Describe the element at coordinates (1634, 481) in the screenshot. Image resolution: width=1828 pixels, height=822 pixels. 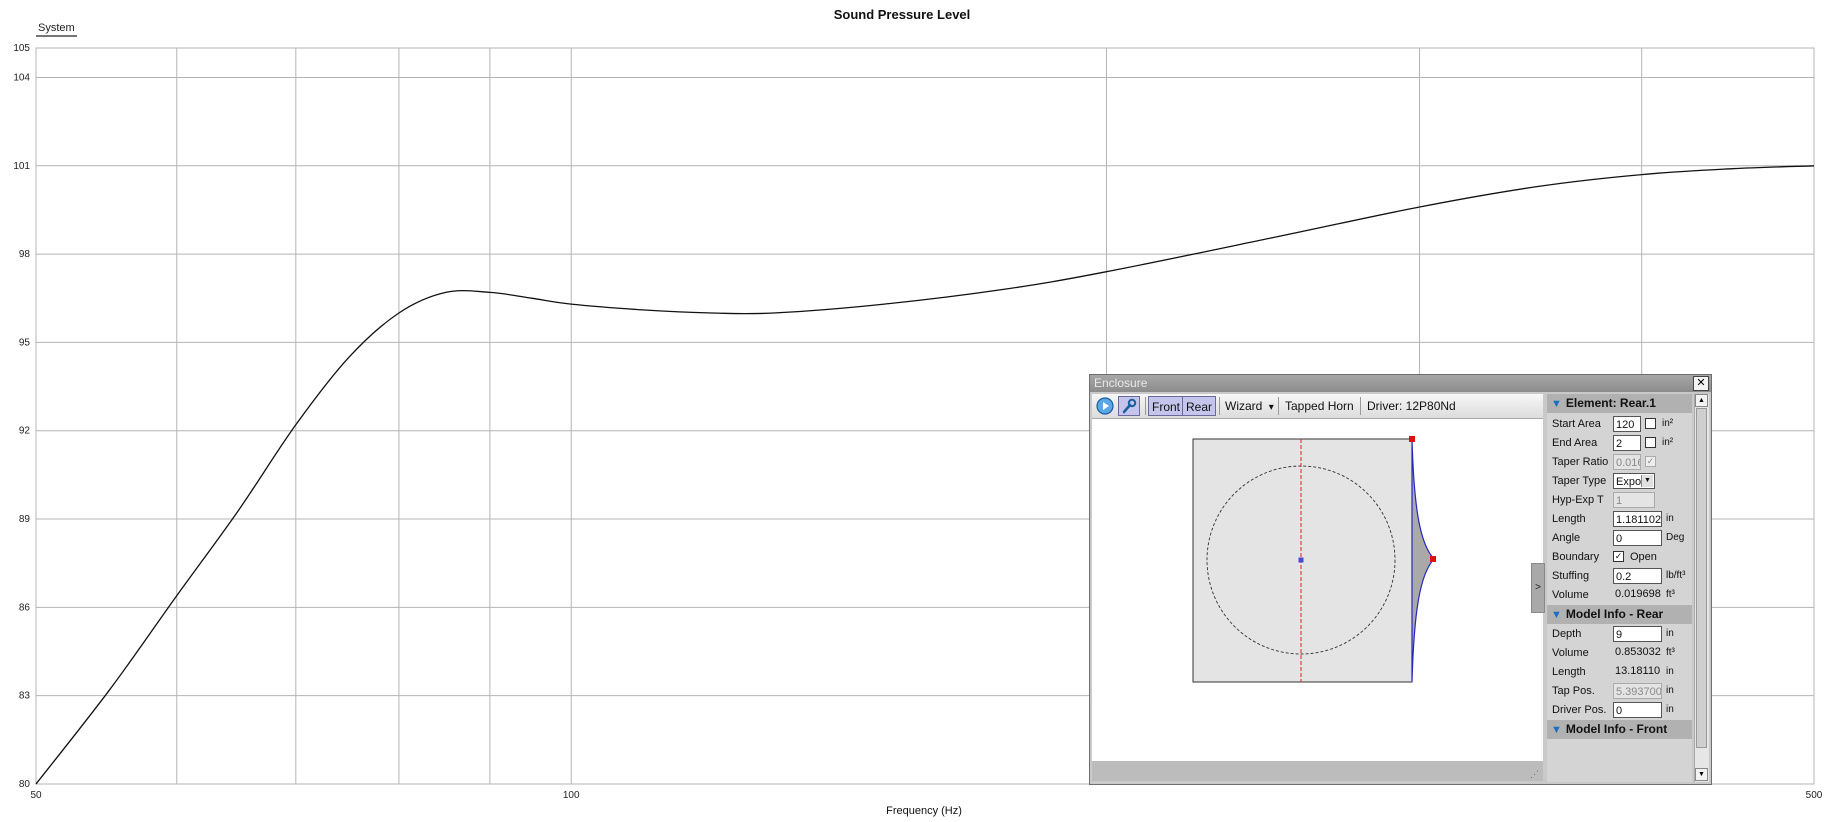
I see `taper-type-select: Expon ▼` at that location.